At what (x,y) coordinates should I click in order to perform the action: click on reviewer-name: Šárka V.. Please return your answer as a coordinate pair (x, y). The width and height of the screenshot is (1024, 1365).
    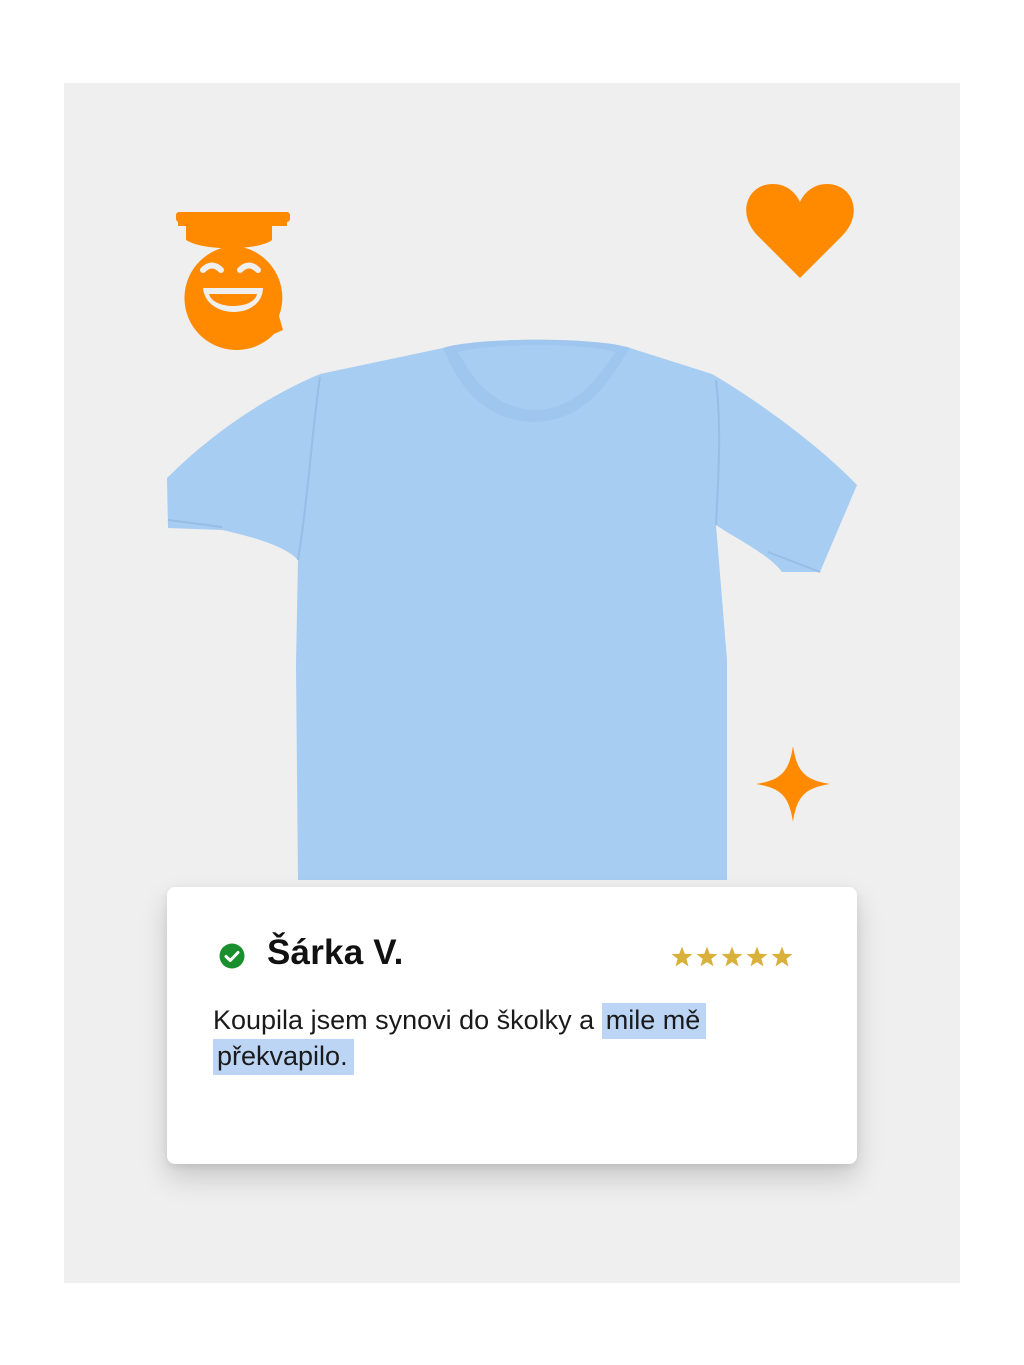
    Looking at the image, I should click on (335, 952).